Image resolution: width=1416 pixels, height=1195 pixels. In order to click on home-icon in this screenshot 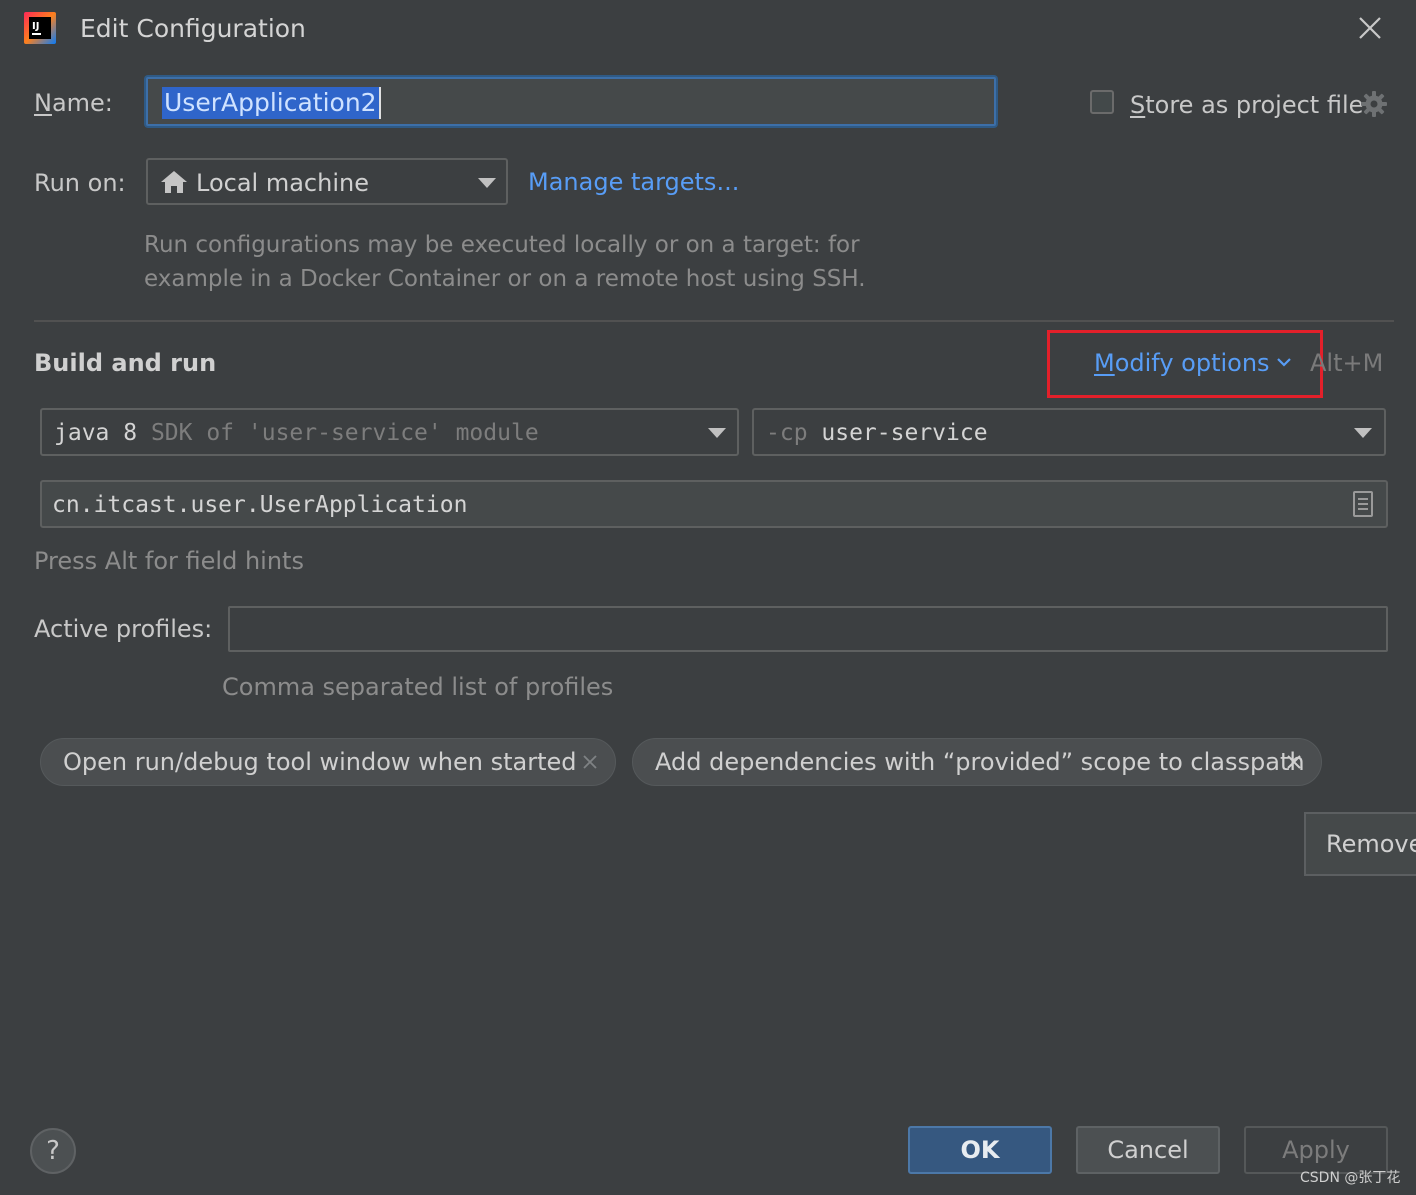, I will do `click(174, 182)`.